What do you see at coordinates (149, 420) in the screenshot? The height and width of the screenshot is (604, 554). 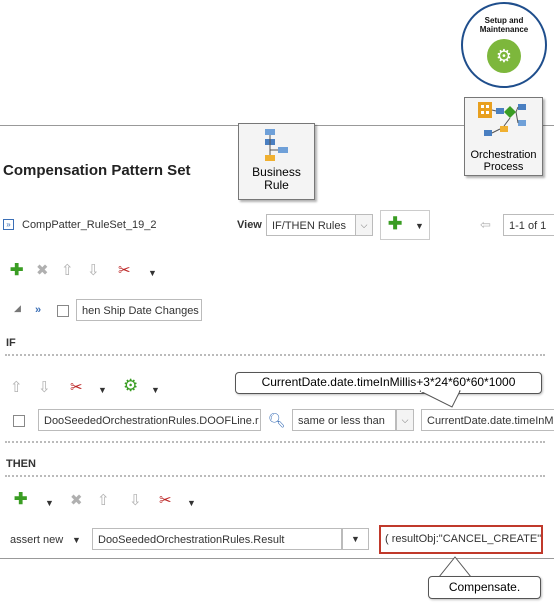 I see `condition-left-field: DooSeededOrchestrationRules.DOOFLine.r` at bounding box center [149, 420].